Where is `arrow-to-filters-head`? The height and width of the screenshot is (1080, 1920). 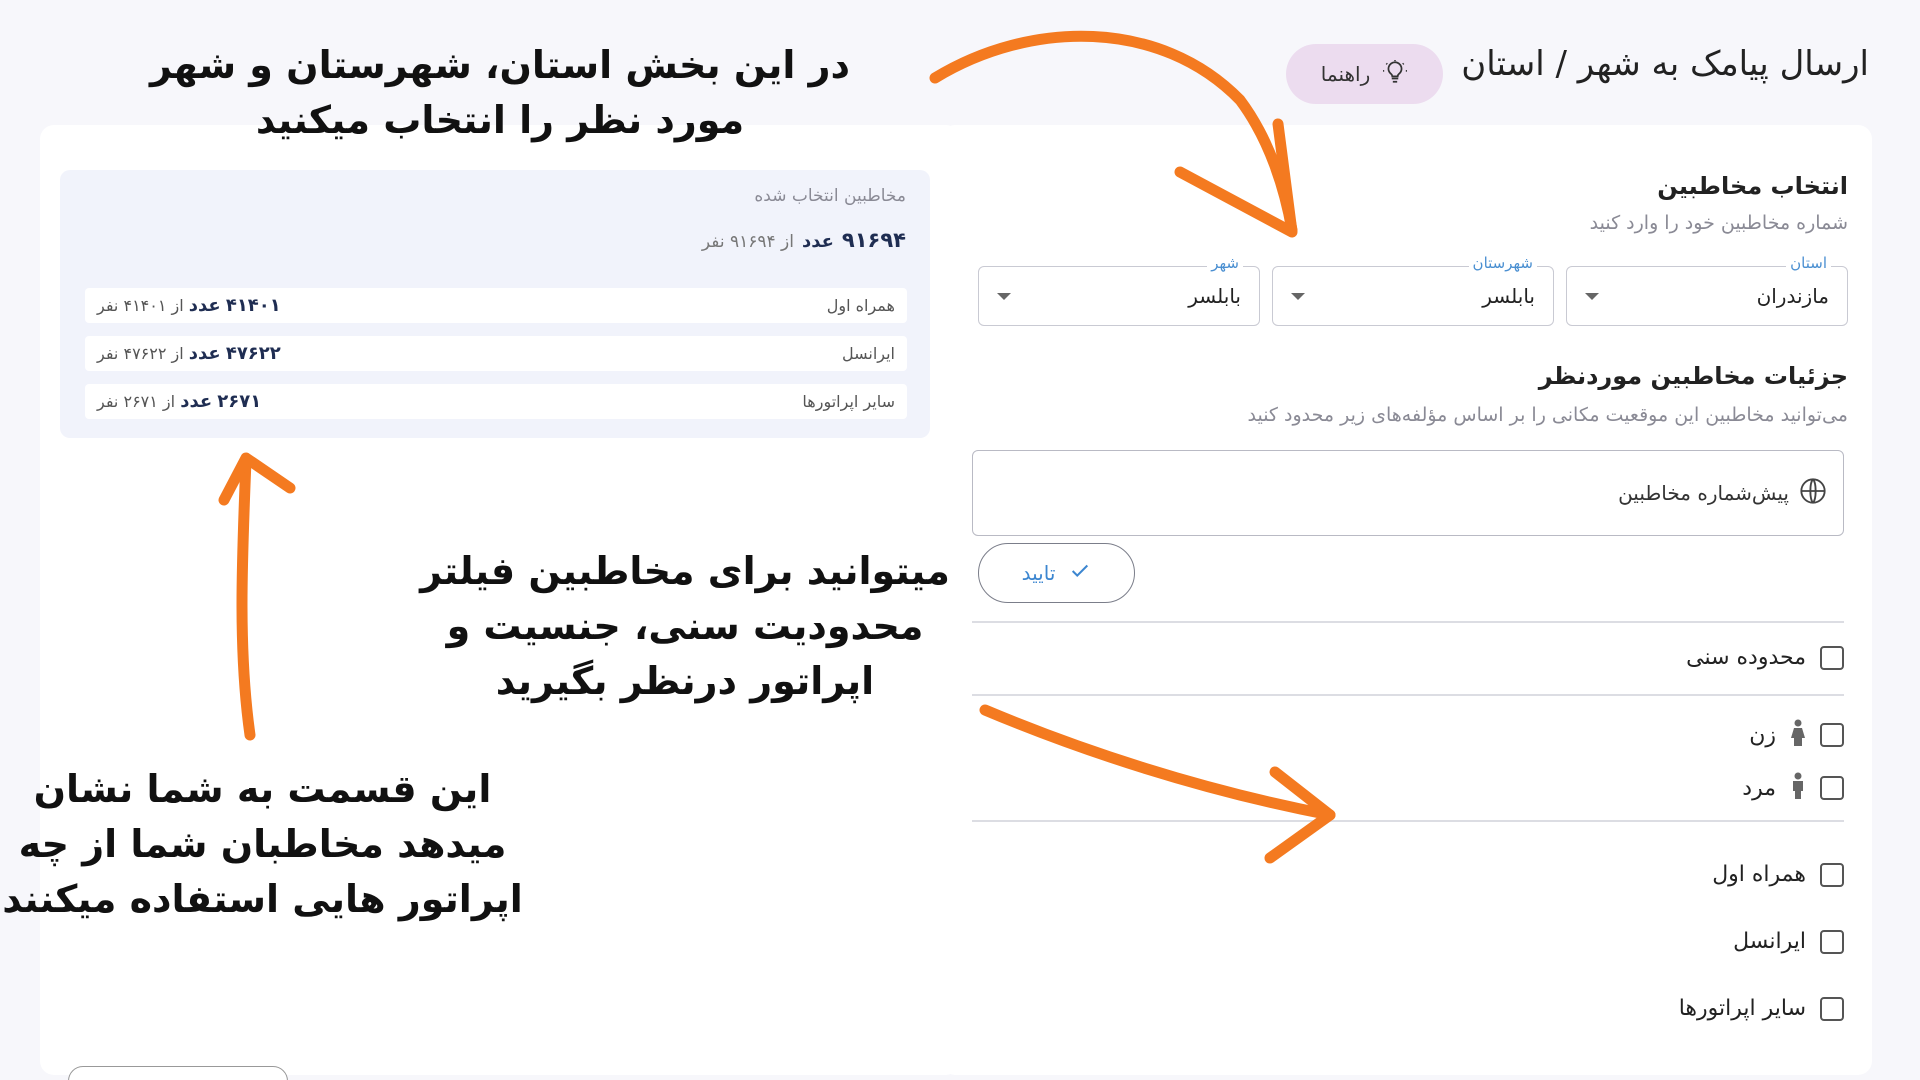
arrow-to-filters-head is located at coordinates (1300, 815).